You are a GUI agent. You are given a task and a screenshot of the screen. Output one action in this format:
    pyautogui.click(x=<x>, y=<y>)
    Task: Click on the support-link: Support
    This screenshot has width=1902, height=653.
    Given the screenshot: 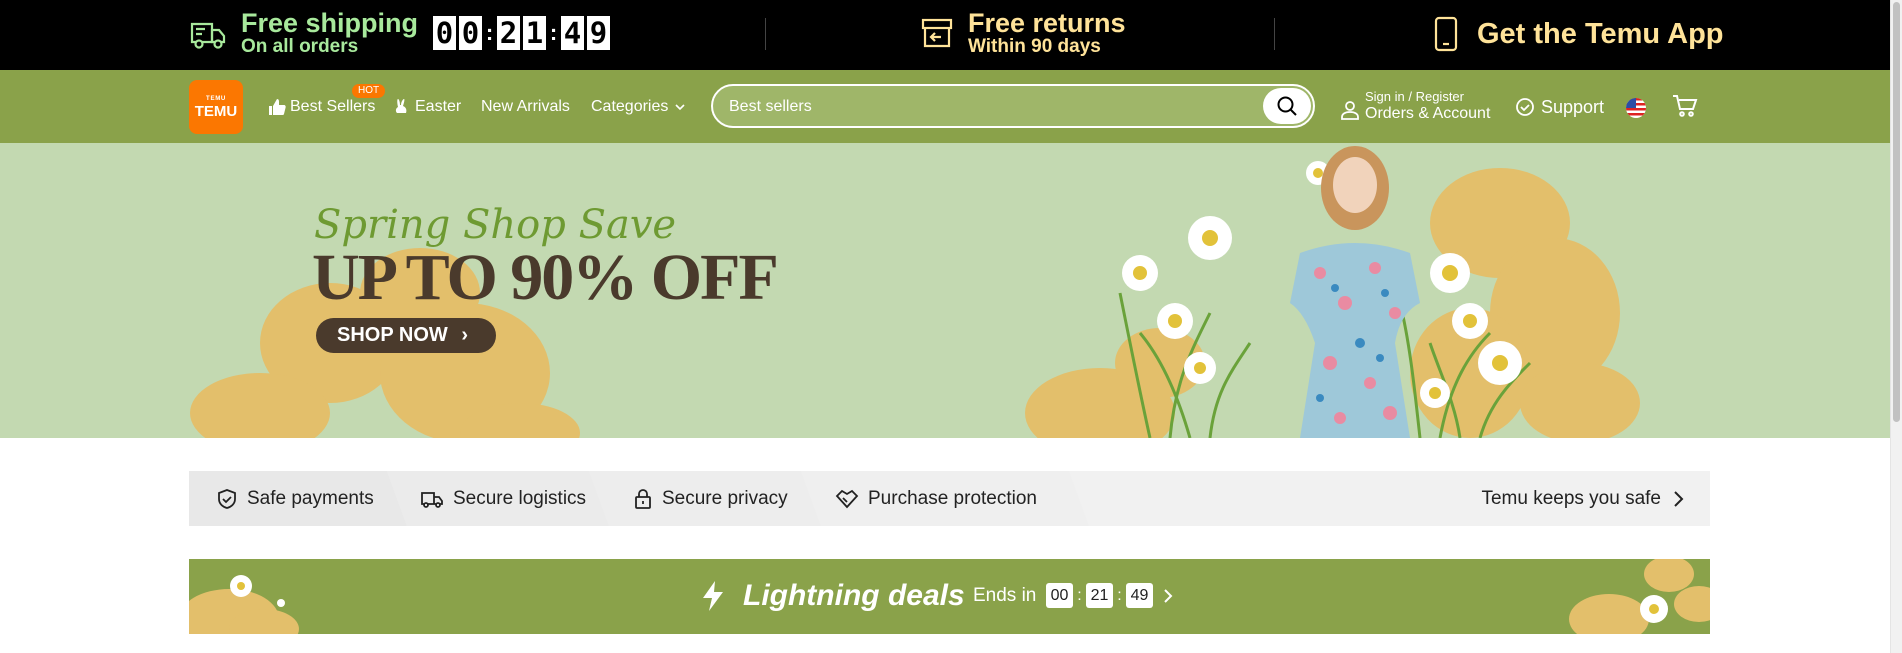 What is the action you would take?
    pyautogui.click(x=1559, y=107)
    